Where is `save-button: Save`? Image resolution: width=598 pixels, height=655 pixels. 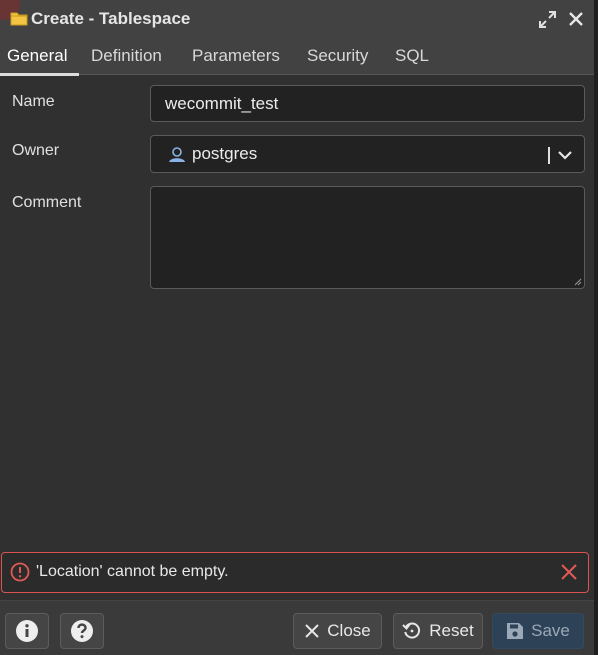
save-button: Save is located at coordinates (538, 631).